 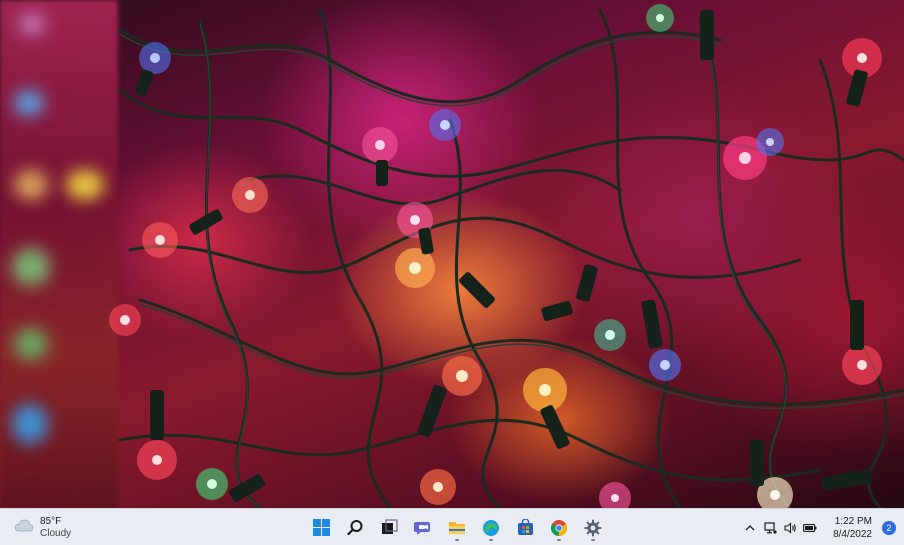 I want to click on search-icon, so click(x=354, y=528).